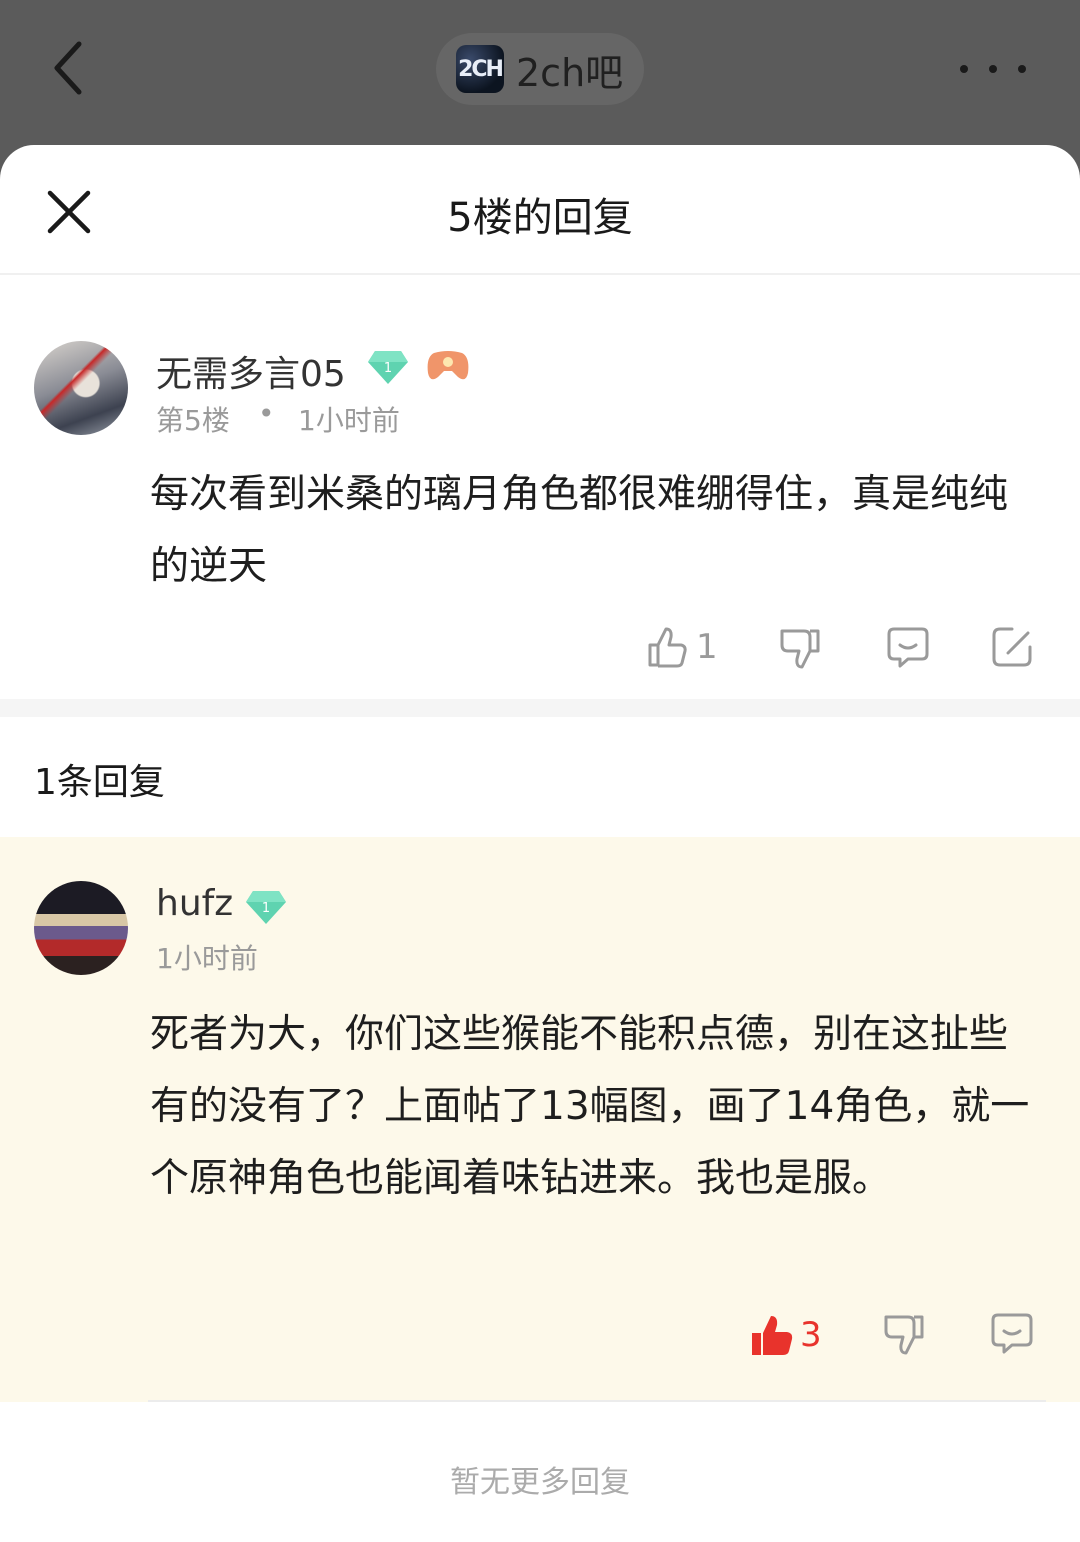 Image resolution: width=1080 pixels, height=1542 pixels. I want to click on floor-number: 第5楼, so click(193, 420).